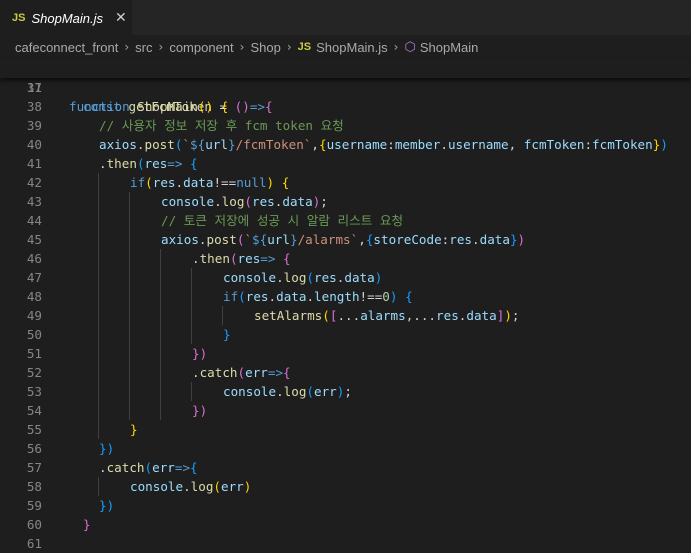  Describe the element at coordinates (34, 182) in the screenshot. I see `line-number: 42` at that location.